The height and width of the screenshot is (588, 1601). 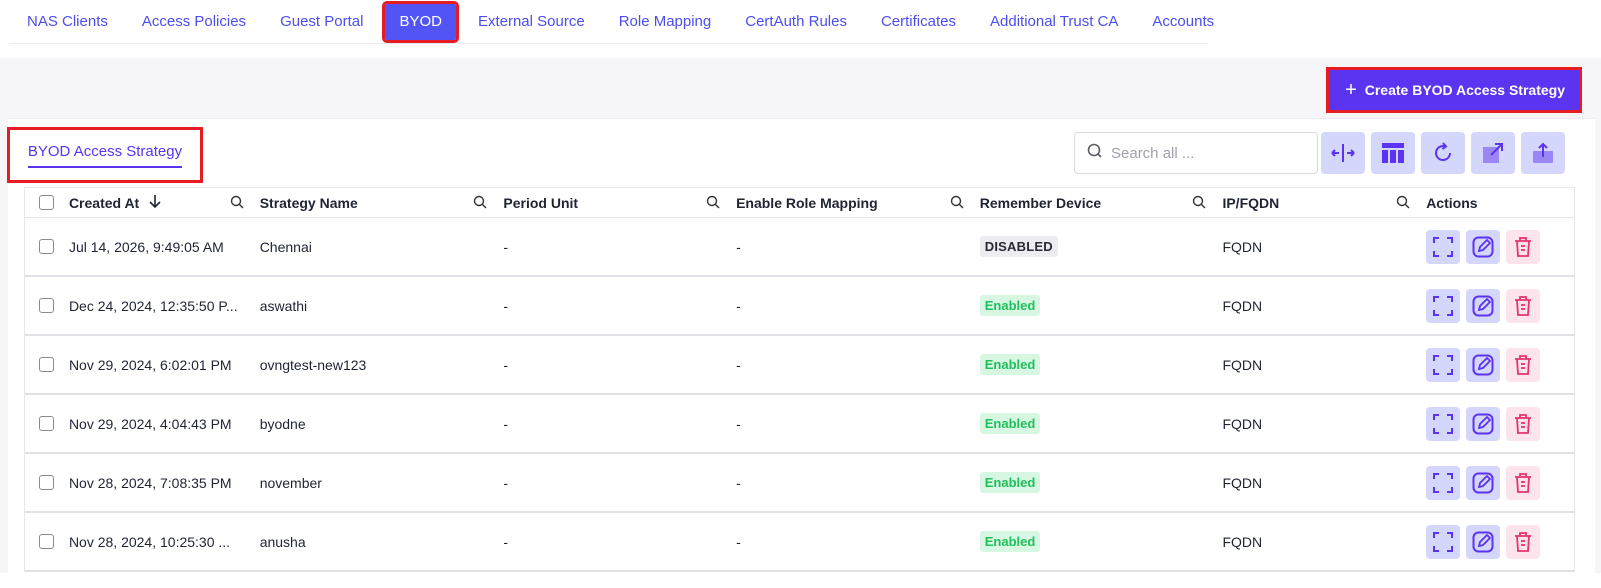 What do you see at coordinates (1343, 153) in the screenshot?
I see `column-resize-icon` at bounding box center [1343, 153].